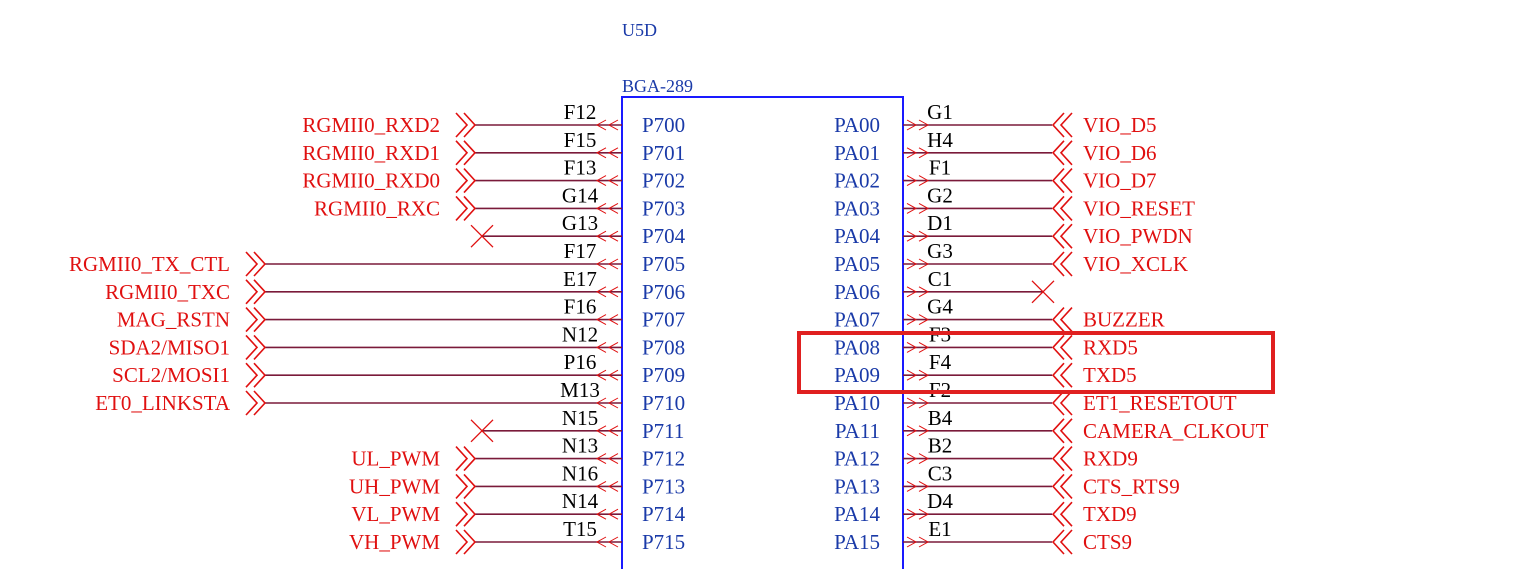 Image resolution: width=1538 pixels, height=569 pixels. What do you see at coordinates (857, 403) in the screenshot?
I see `pin-name: PA10` at bounding box center [857, 403].